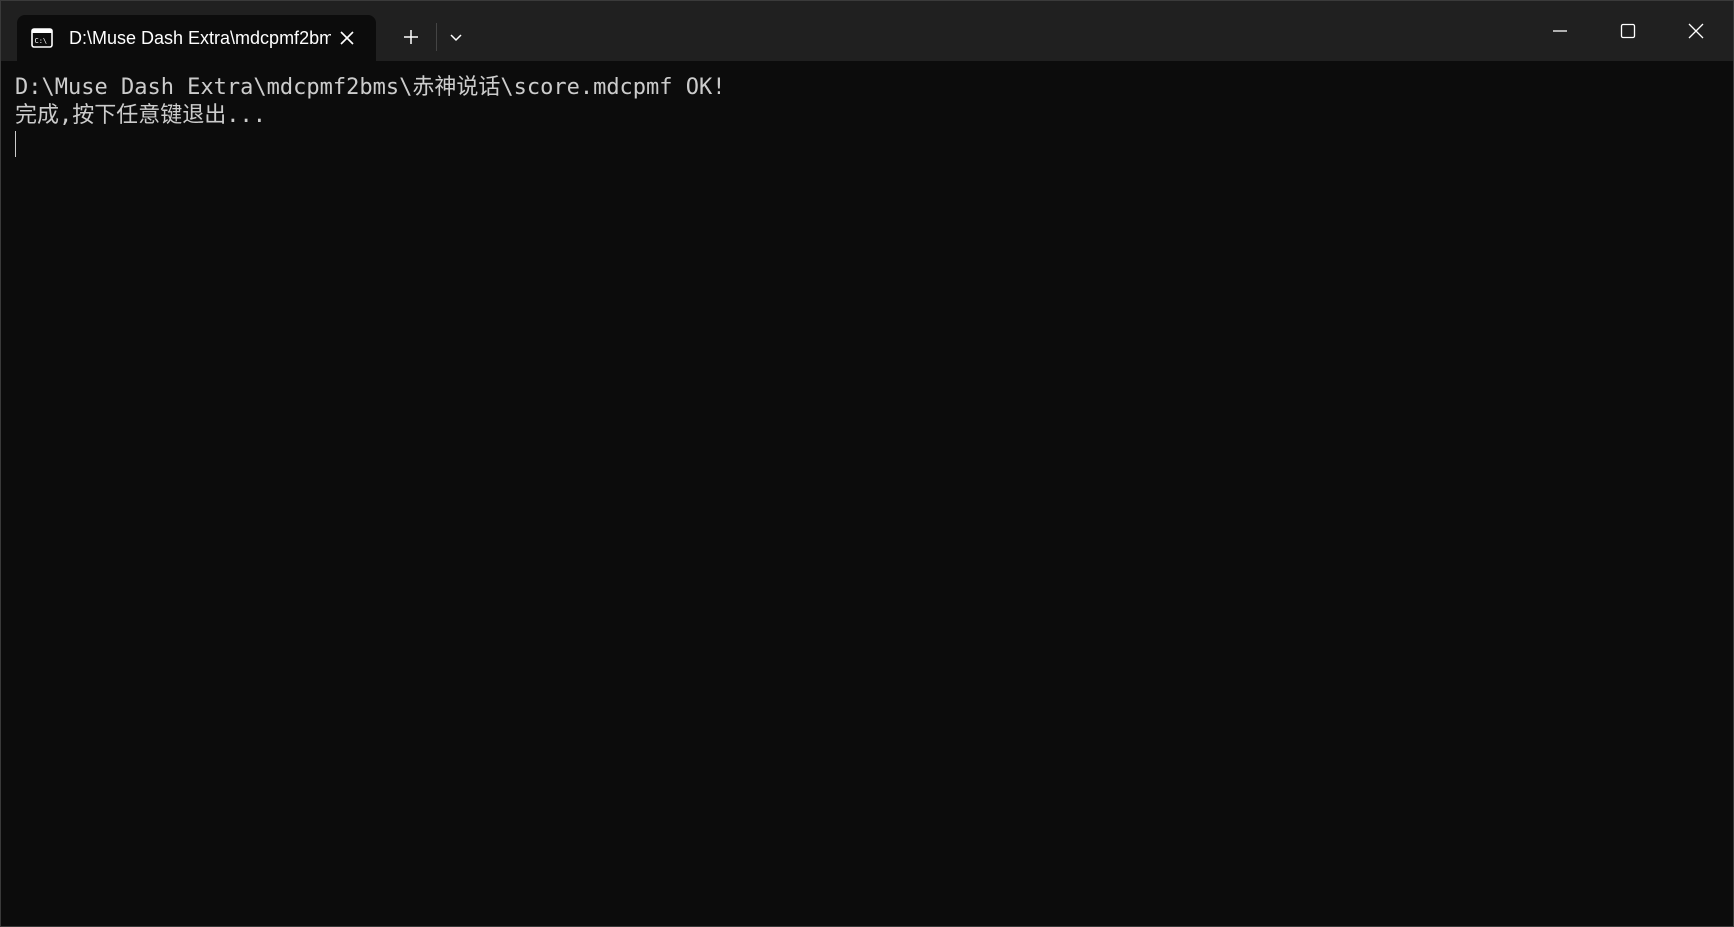 Image resolution: width=1734 pixels, height=927 pixels. What do you see at coordinates (436, 37) in the screenshot?
I see `tab-separator` at bounding box center [436, 37].